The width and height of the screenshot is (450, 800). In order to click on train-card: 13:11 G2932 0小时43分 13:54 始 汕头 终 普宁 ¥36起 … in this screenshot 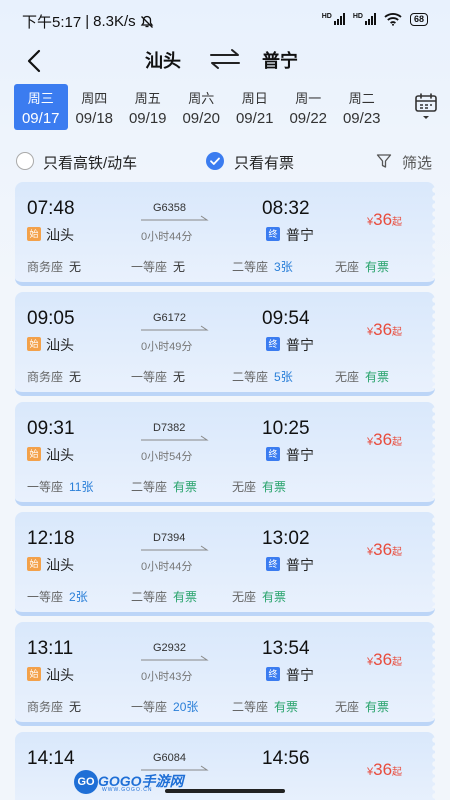, I will do `click(225, 674)`.